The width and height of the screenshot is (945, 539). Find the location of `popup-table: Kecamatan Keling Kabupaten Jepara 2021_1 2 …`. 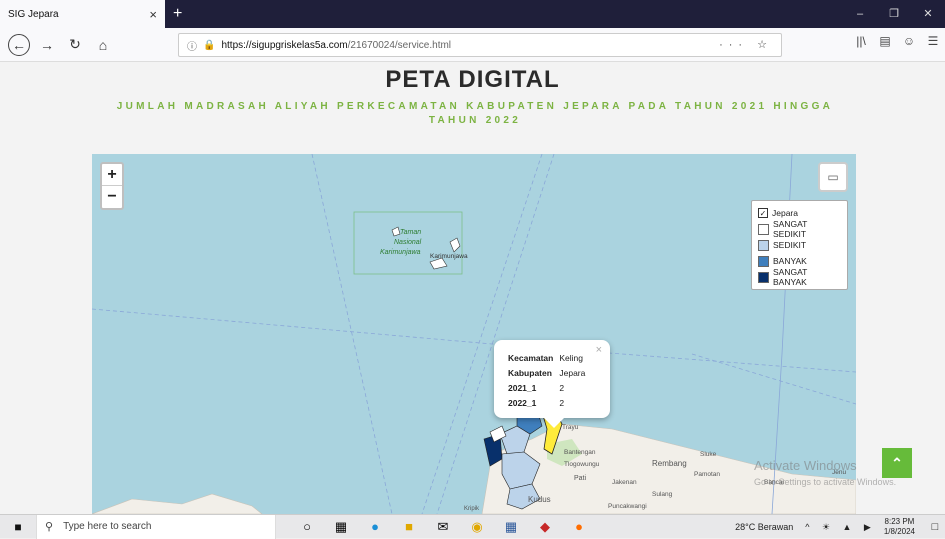

popup-table: Kecamatan Keling Kabupaten Jepara 2021_1 2 … is located at coordinates (546, 380).